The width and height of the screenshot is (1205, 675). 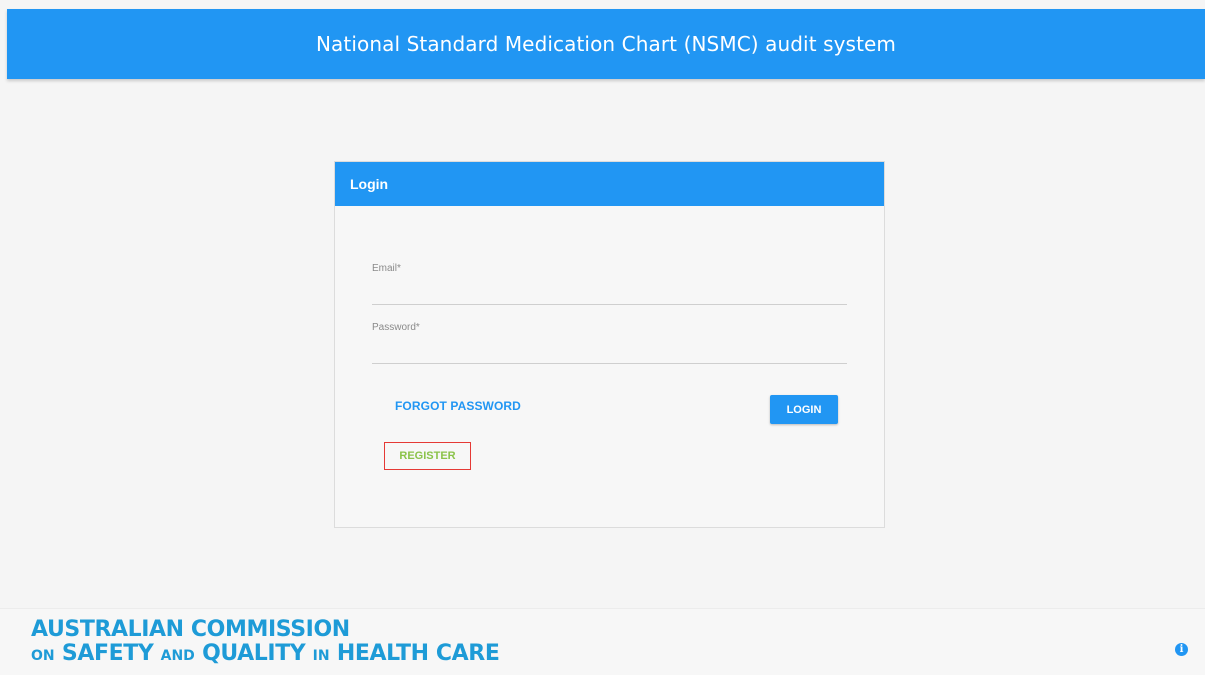 What do you see at coordinates (321, 656) in the screenshot?
I see `logo-word-in: IN` at bounding box center [321, 656].